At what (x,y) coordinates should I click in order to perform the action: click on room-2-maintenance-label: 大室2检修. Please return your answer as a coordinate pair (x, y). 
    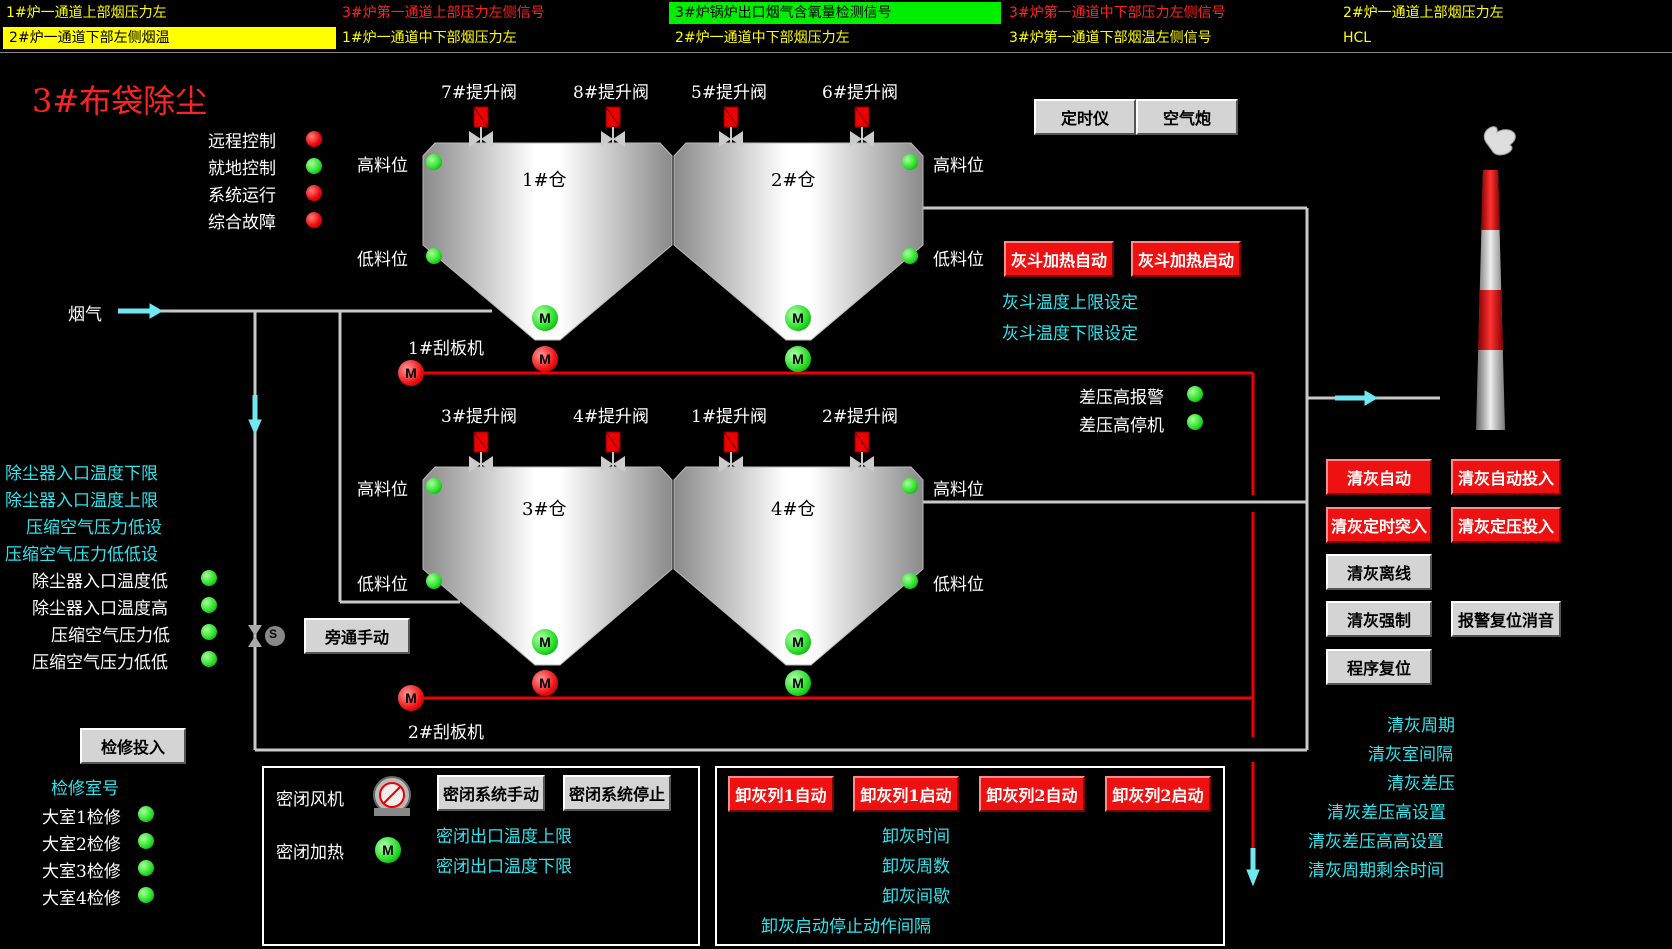
    Looking at the image, I should click on (81, 845).